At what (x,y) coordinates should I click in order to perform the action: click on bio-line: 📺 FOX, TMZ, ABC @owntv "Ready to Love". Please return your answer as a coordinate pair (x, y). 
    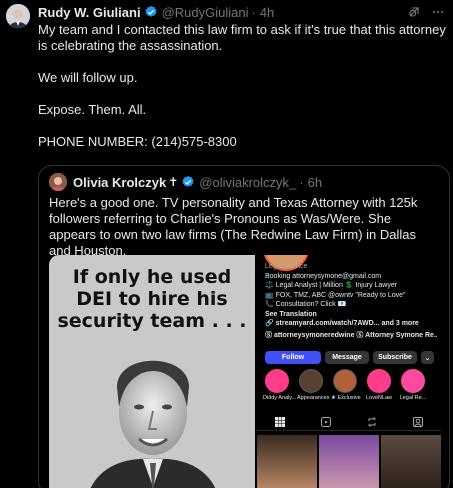
    Looking at the image, I should click on (335, 295).